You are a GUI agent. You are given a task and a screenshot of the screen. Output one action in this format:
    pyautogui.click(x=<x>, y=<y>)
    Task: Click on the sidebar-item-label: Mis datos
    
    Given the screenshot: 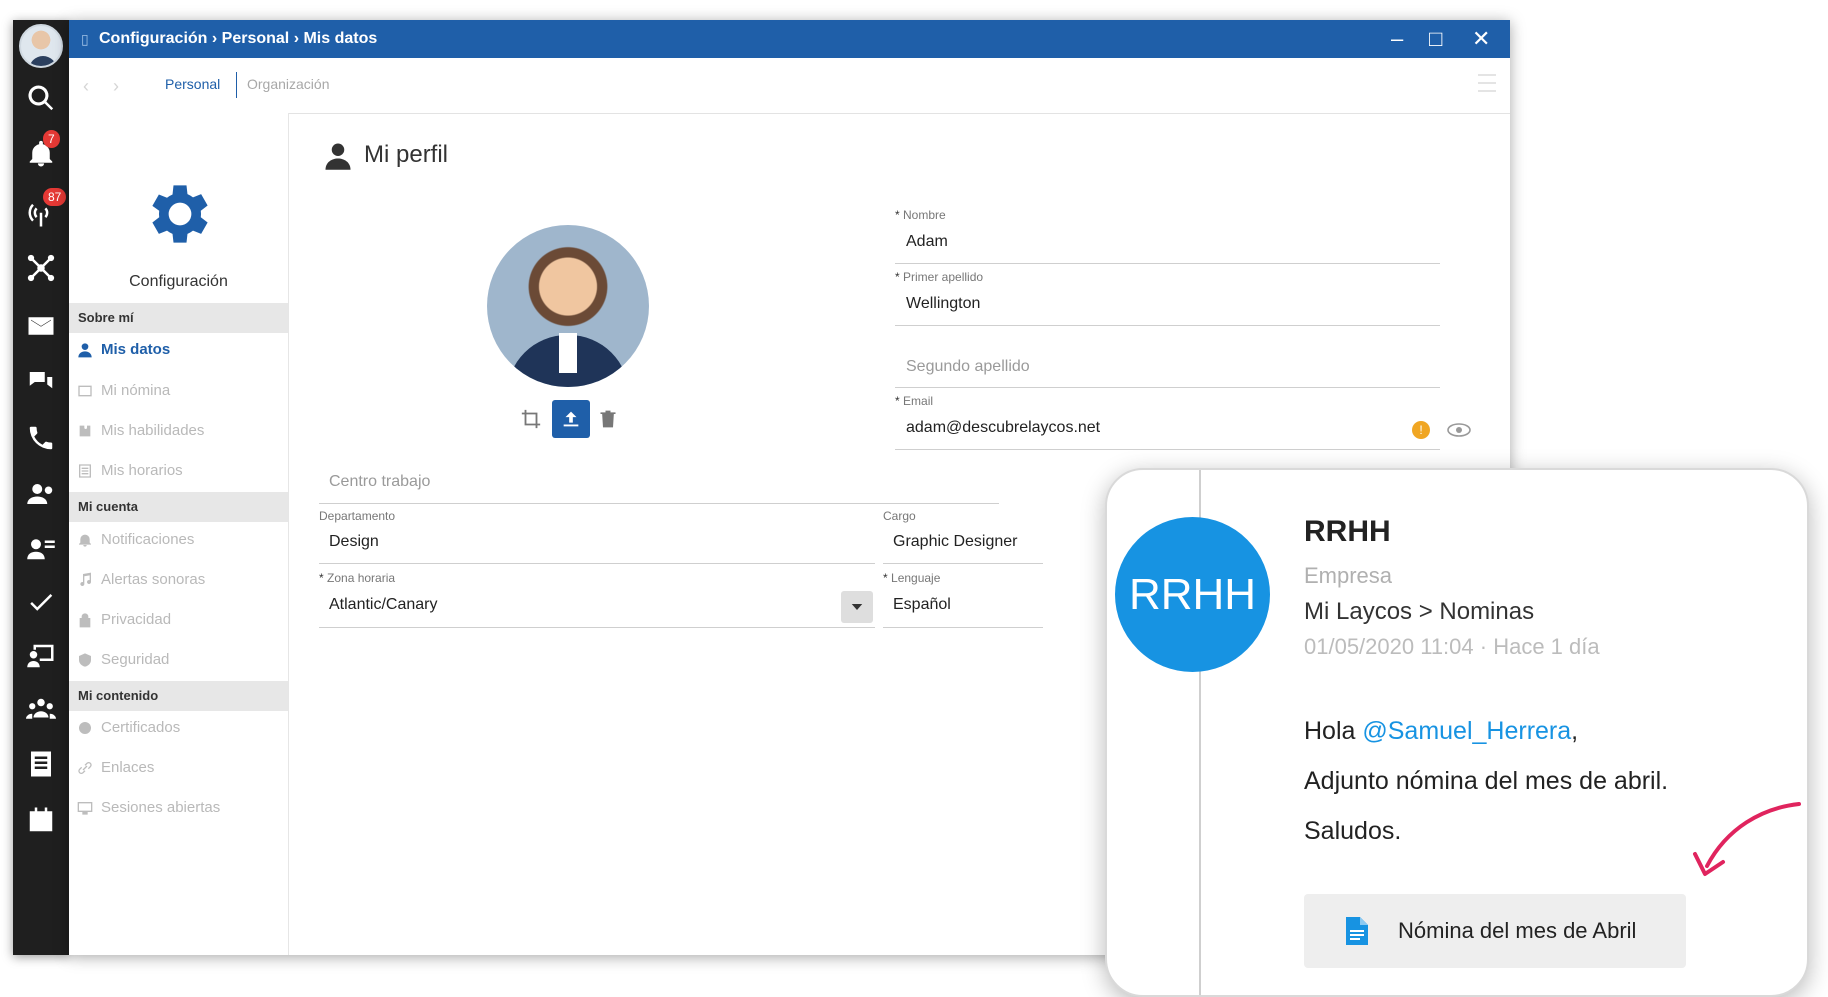 What is the action you would take?
    pyautogui.click(x=136, y=349)
    